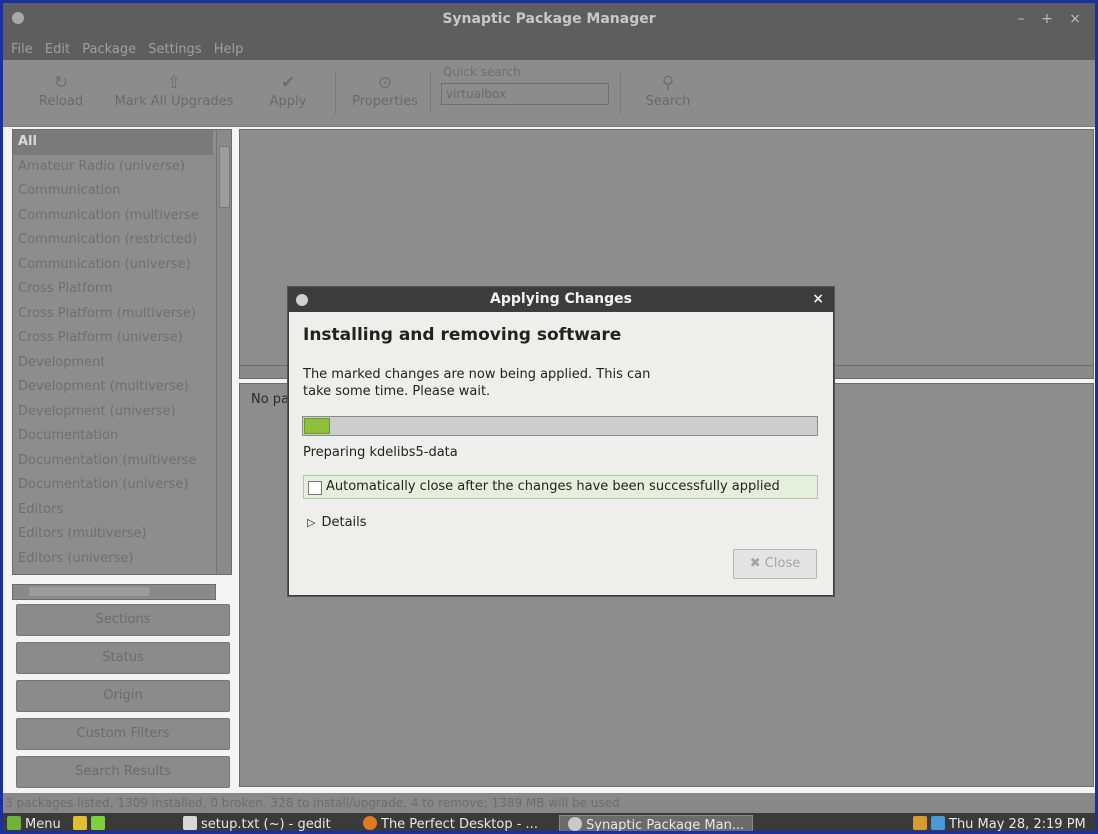  I want to click on section-item: Editors (universe), so click(113, 559).